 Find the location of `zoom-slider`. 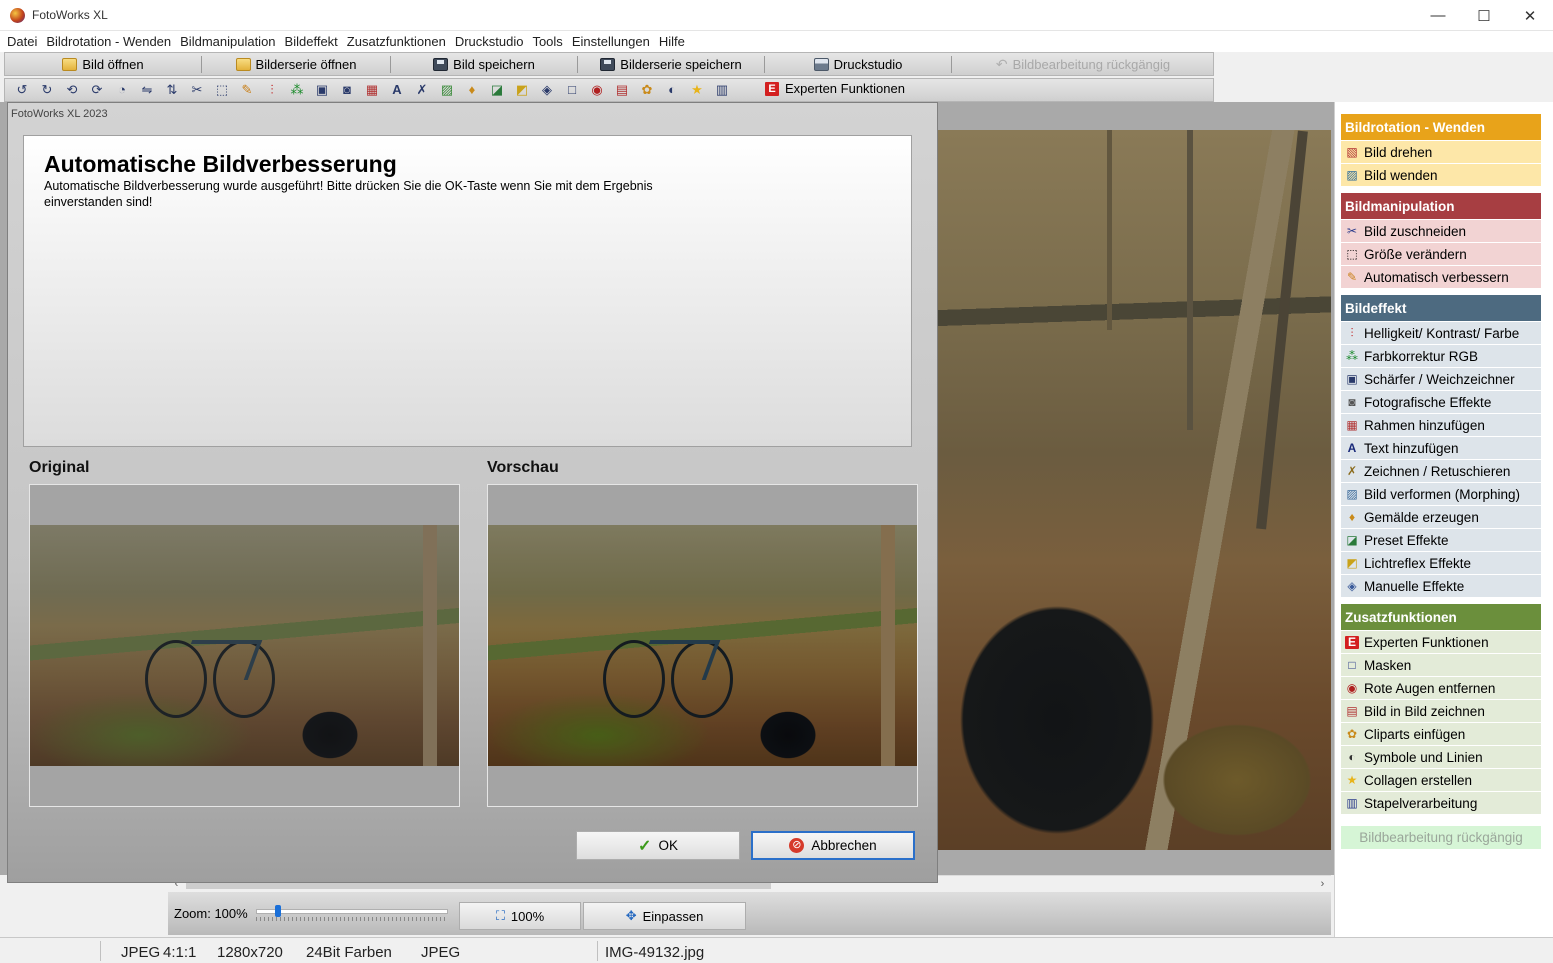

zoom-slider is located at coordinates (352, 912).